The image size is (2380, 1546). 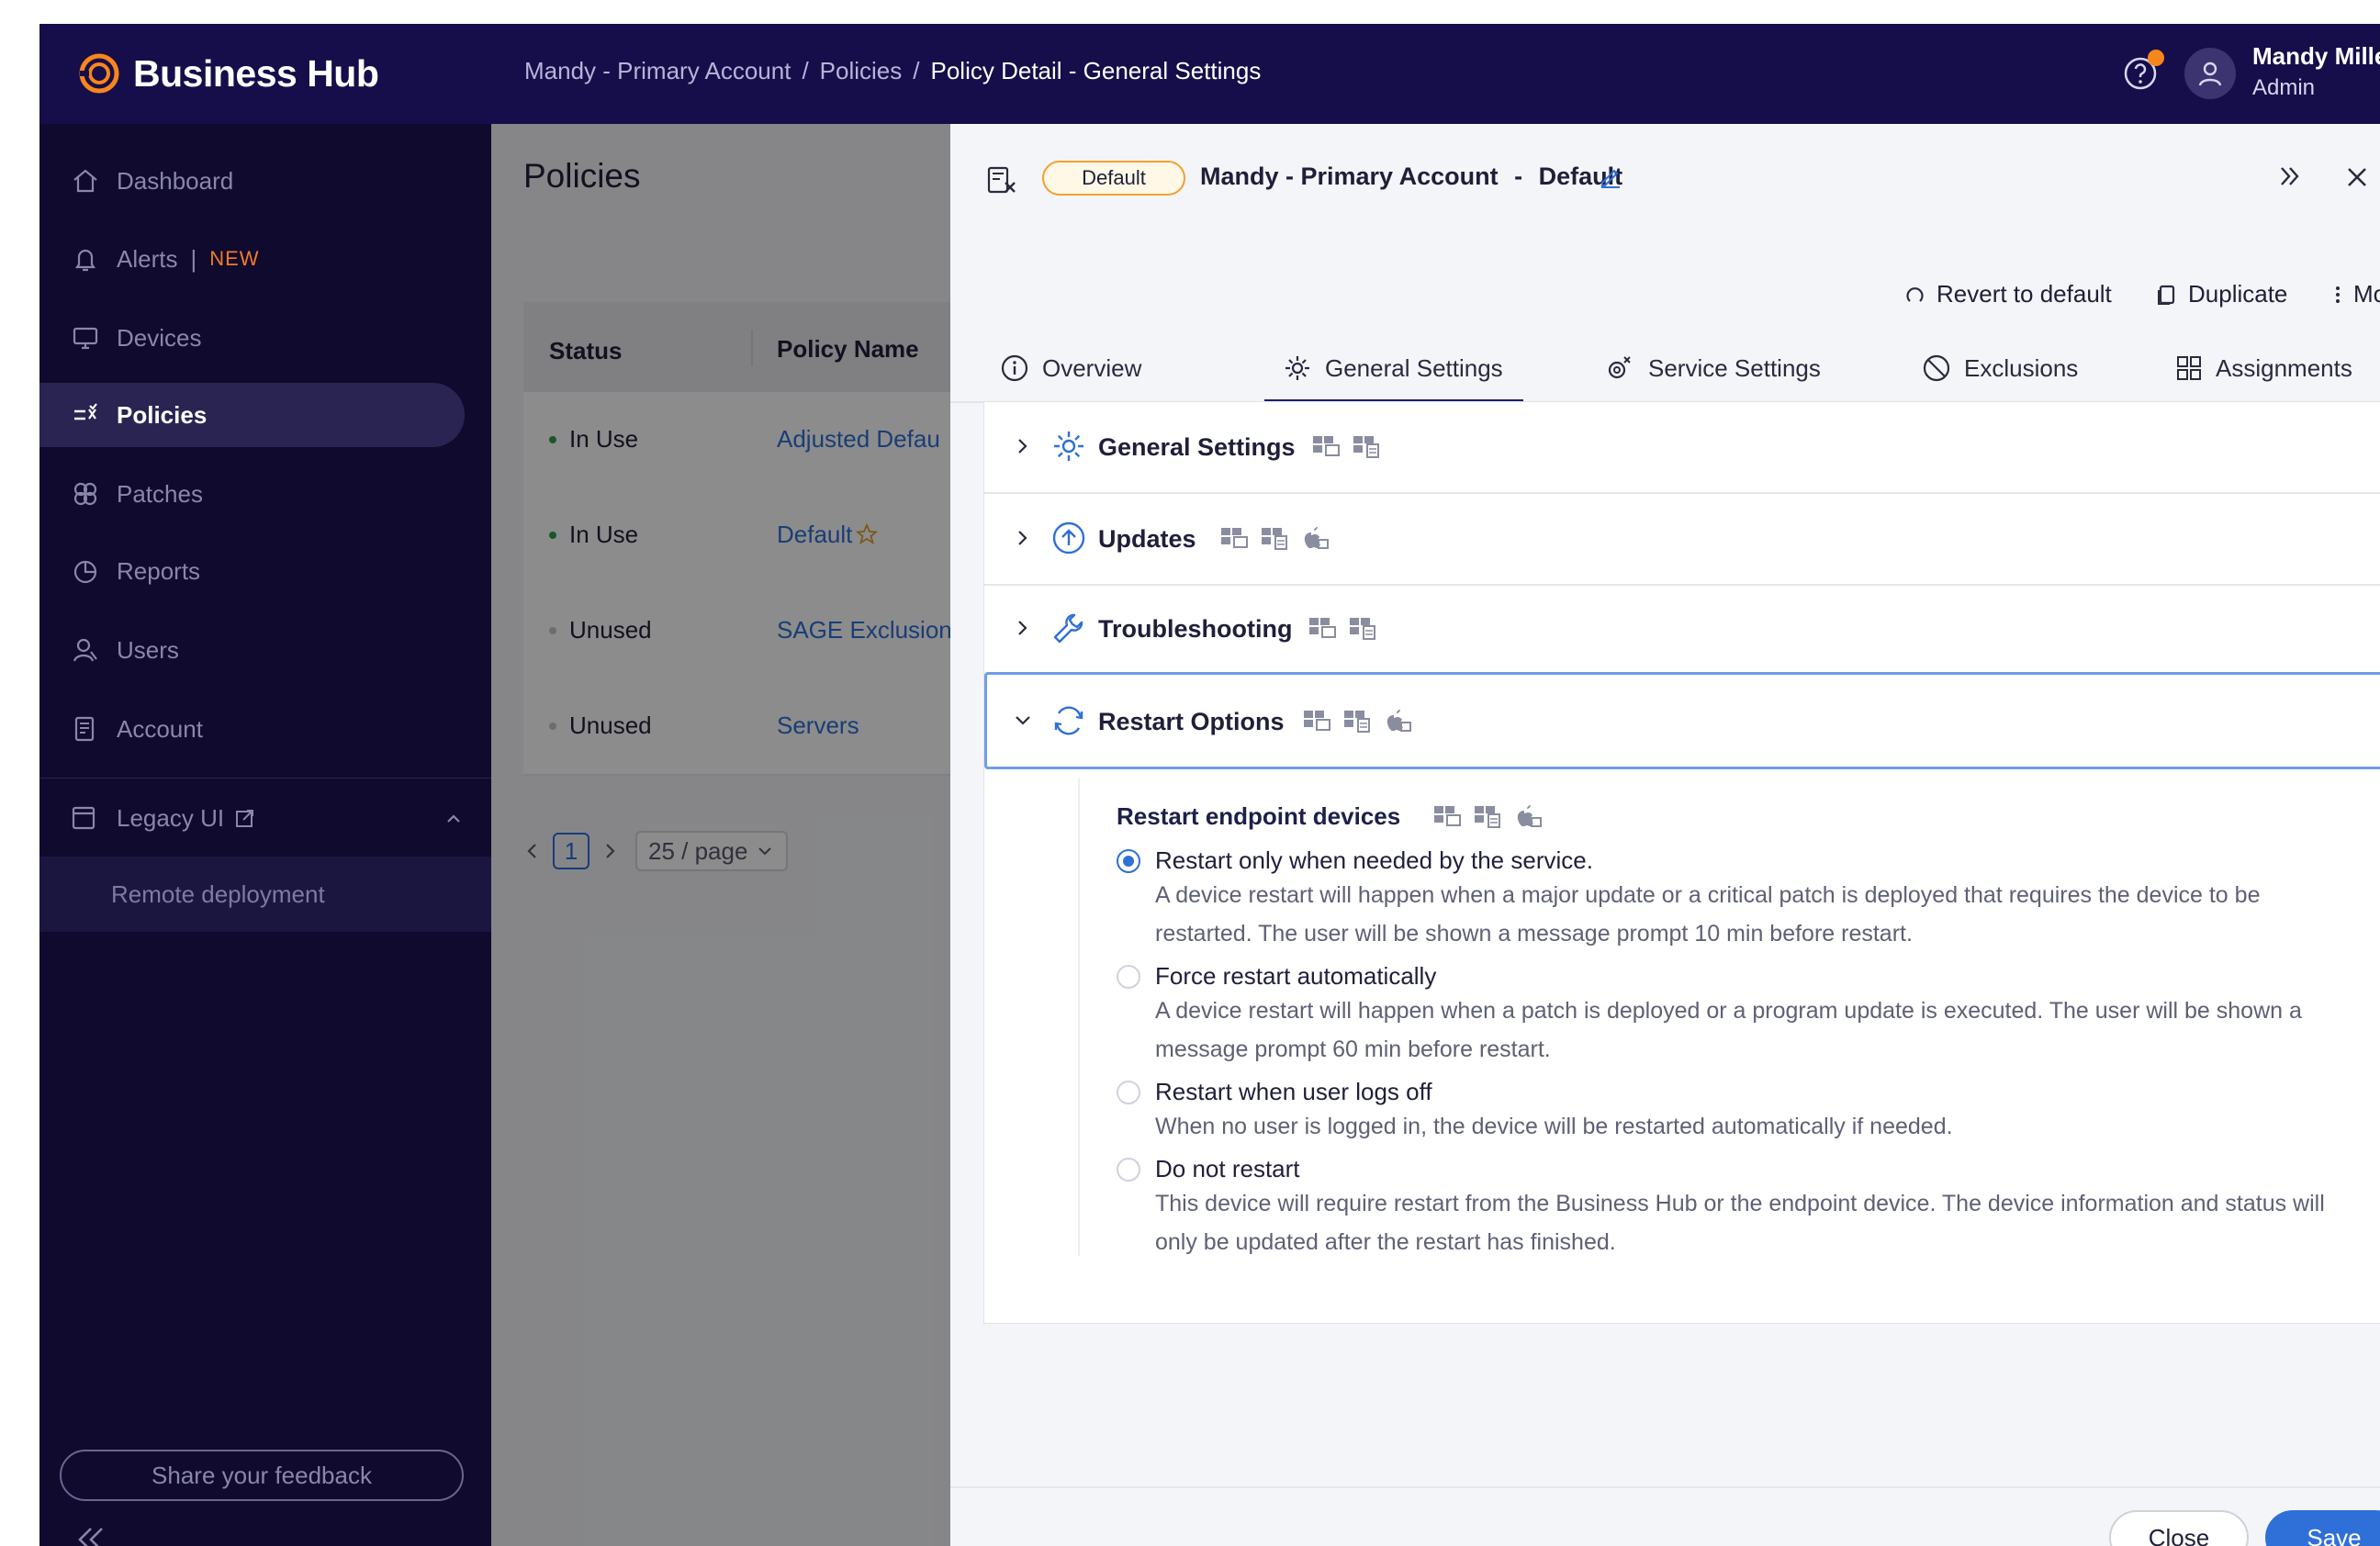 I want to click on duplicate-button: Duplicate, so click(x=2221, y=294).